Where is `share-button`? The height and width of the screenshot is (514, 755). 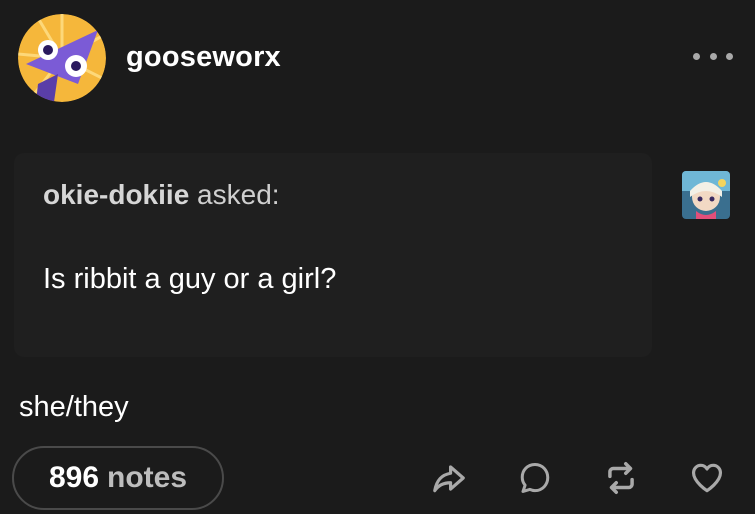
share-button is located at coordinates (449, 478).